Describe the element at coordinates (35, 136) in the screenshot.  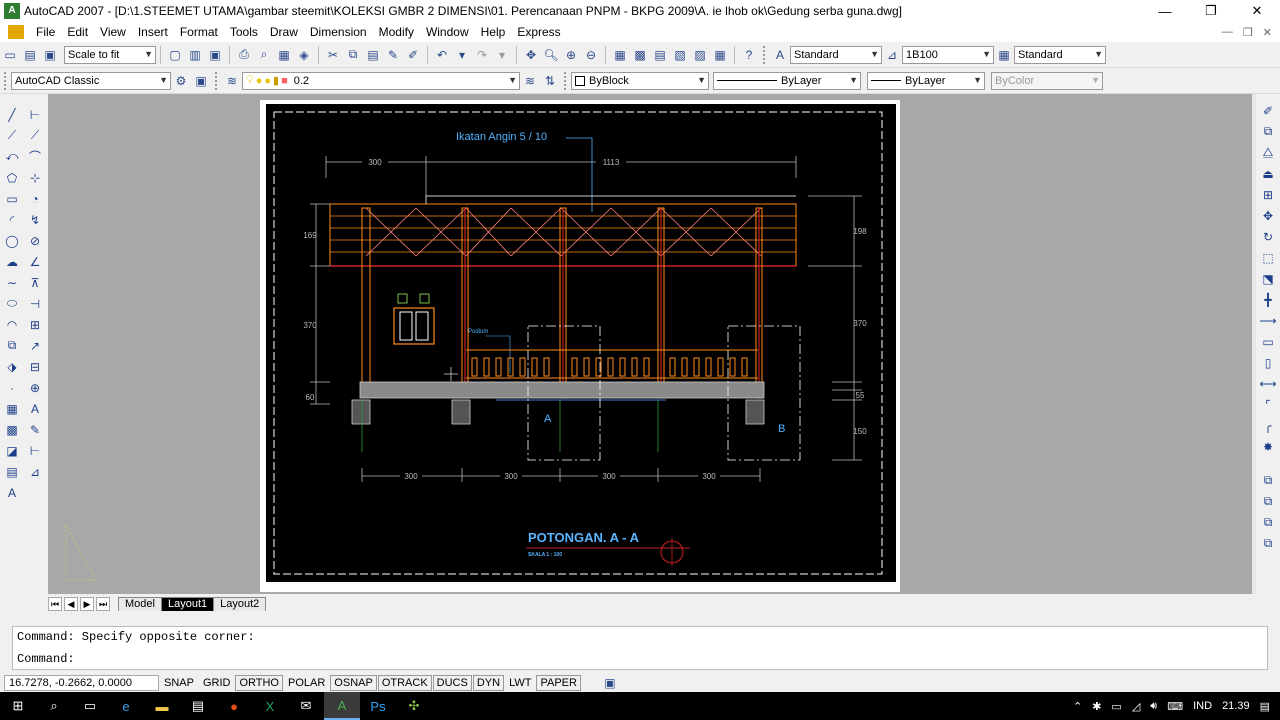
I see `aligned-dimension-icon: ⟋` at that location.